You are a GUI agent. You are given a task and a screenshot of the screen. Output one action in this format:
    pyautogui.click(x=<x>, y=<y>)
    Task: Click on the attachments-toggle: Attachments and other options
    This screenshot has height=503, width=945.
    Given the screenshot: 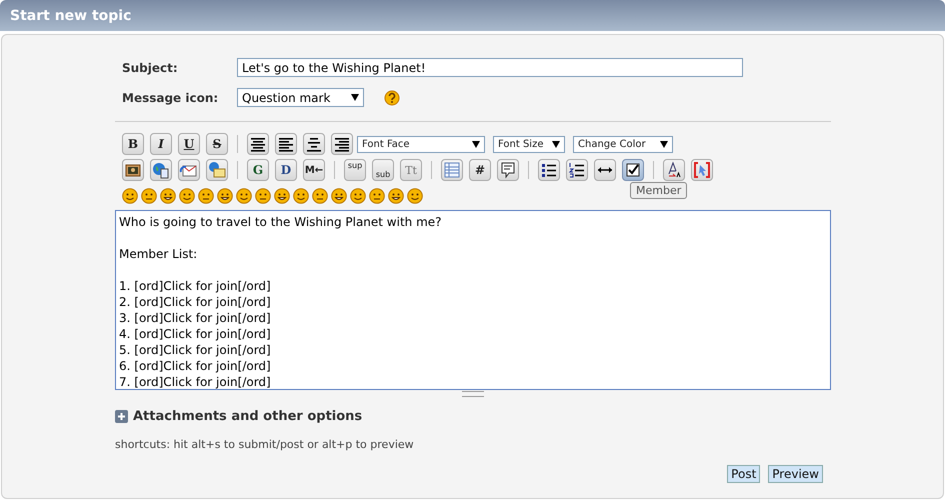 What is the action you would take?
    pyautogui.click(x=247, y=416)
    